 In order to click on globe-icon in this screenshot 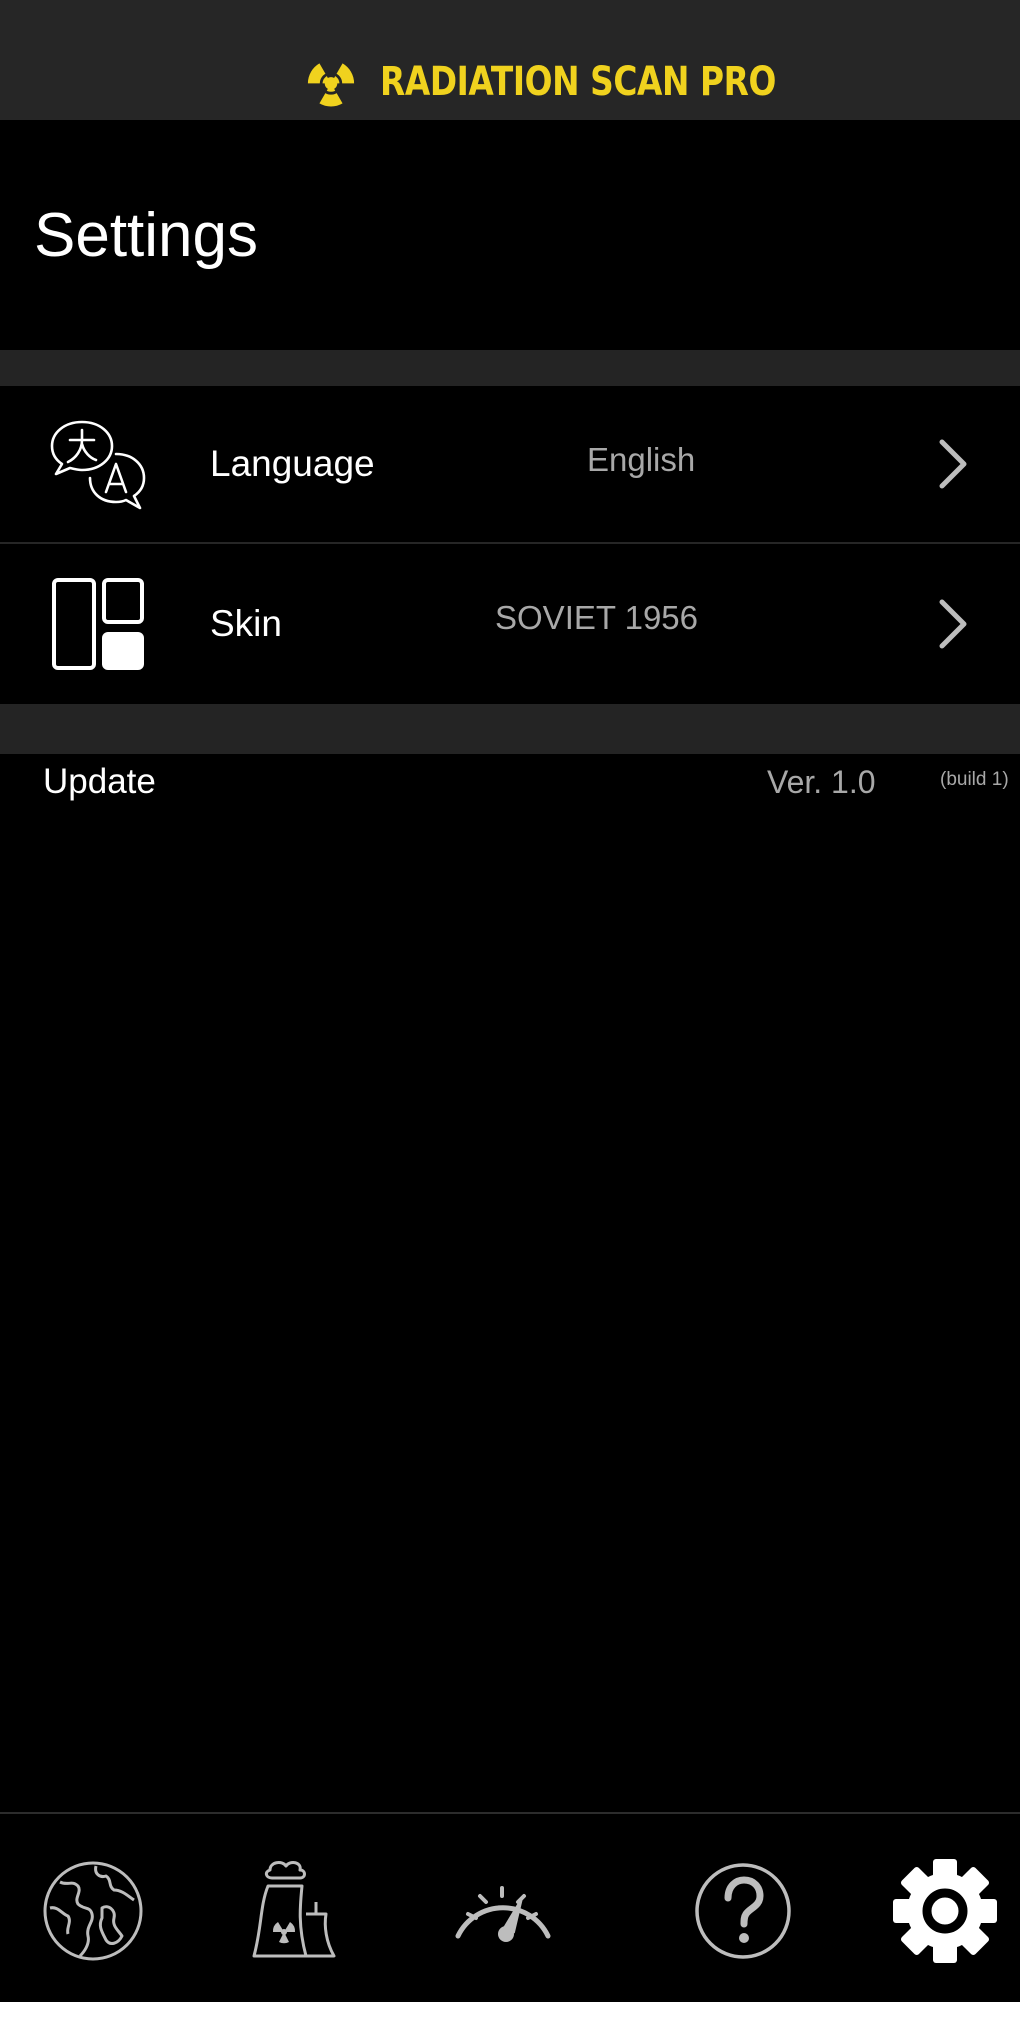, I will do `click(93, 1911)`.